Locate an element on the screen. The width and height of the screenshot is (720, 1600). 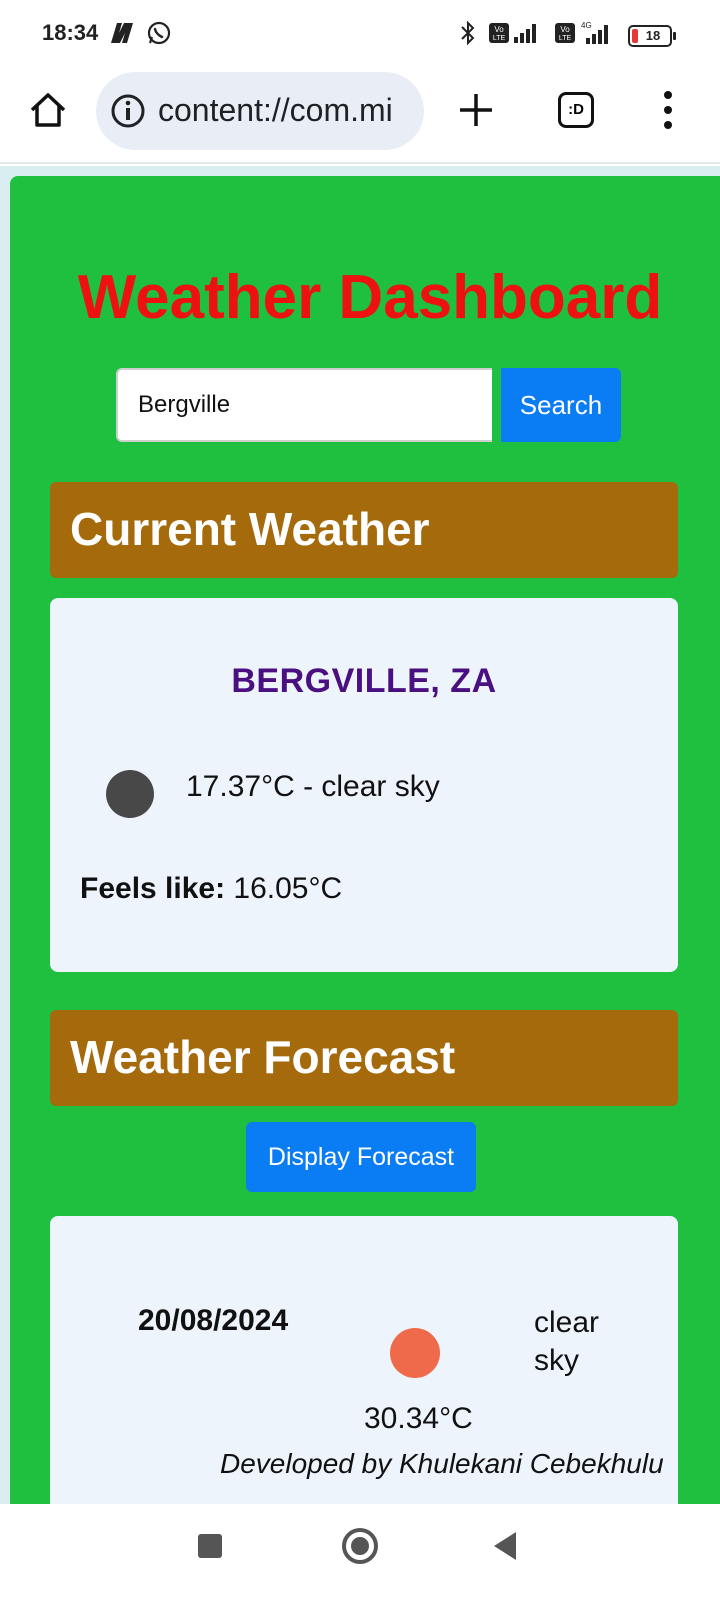
more-vertical-icon is located at coordinates (668, 110).